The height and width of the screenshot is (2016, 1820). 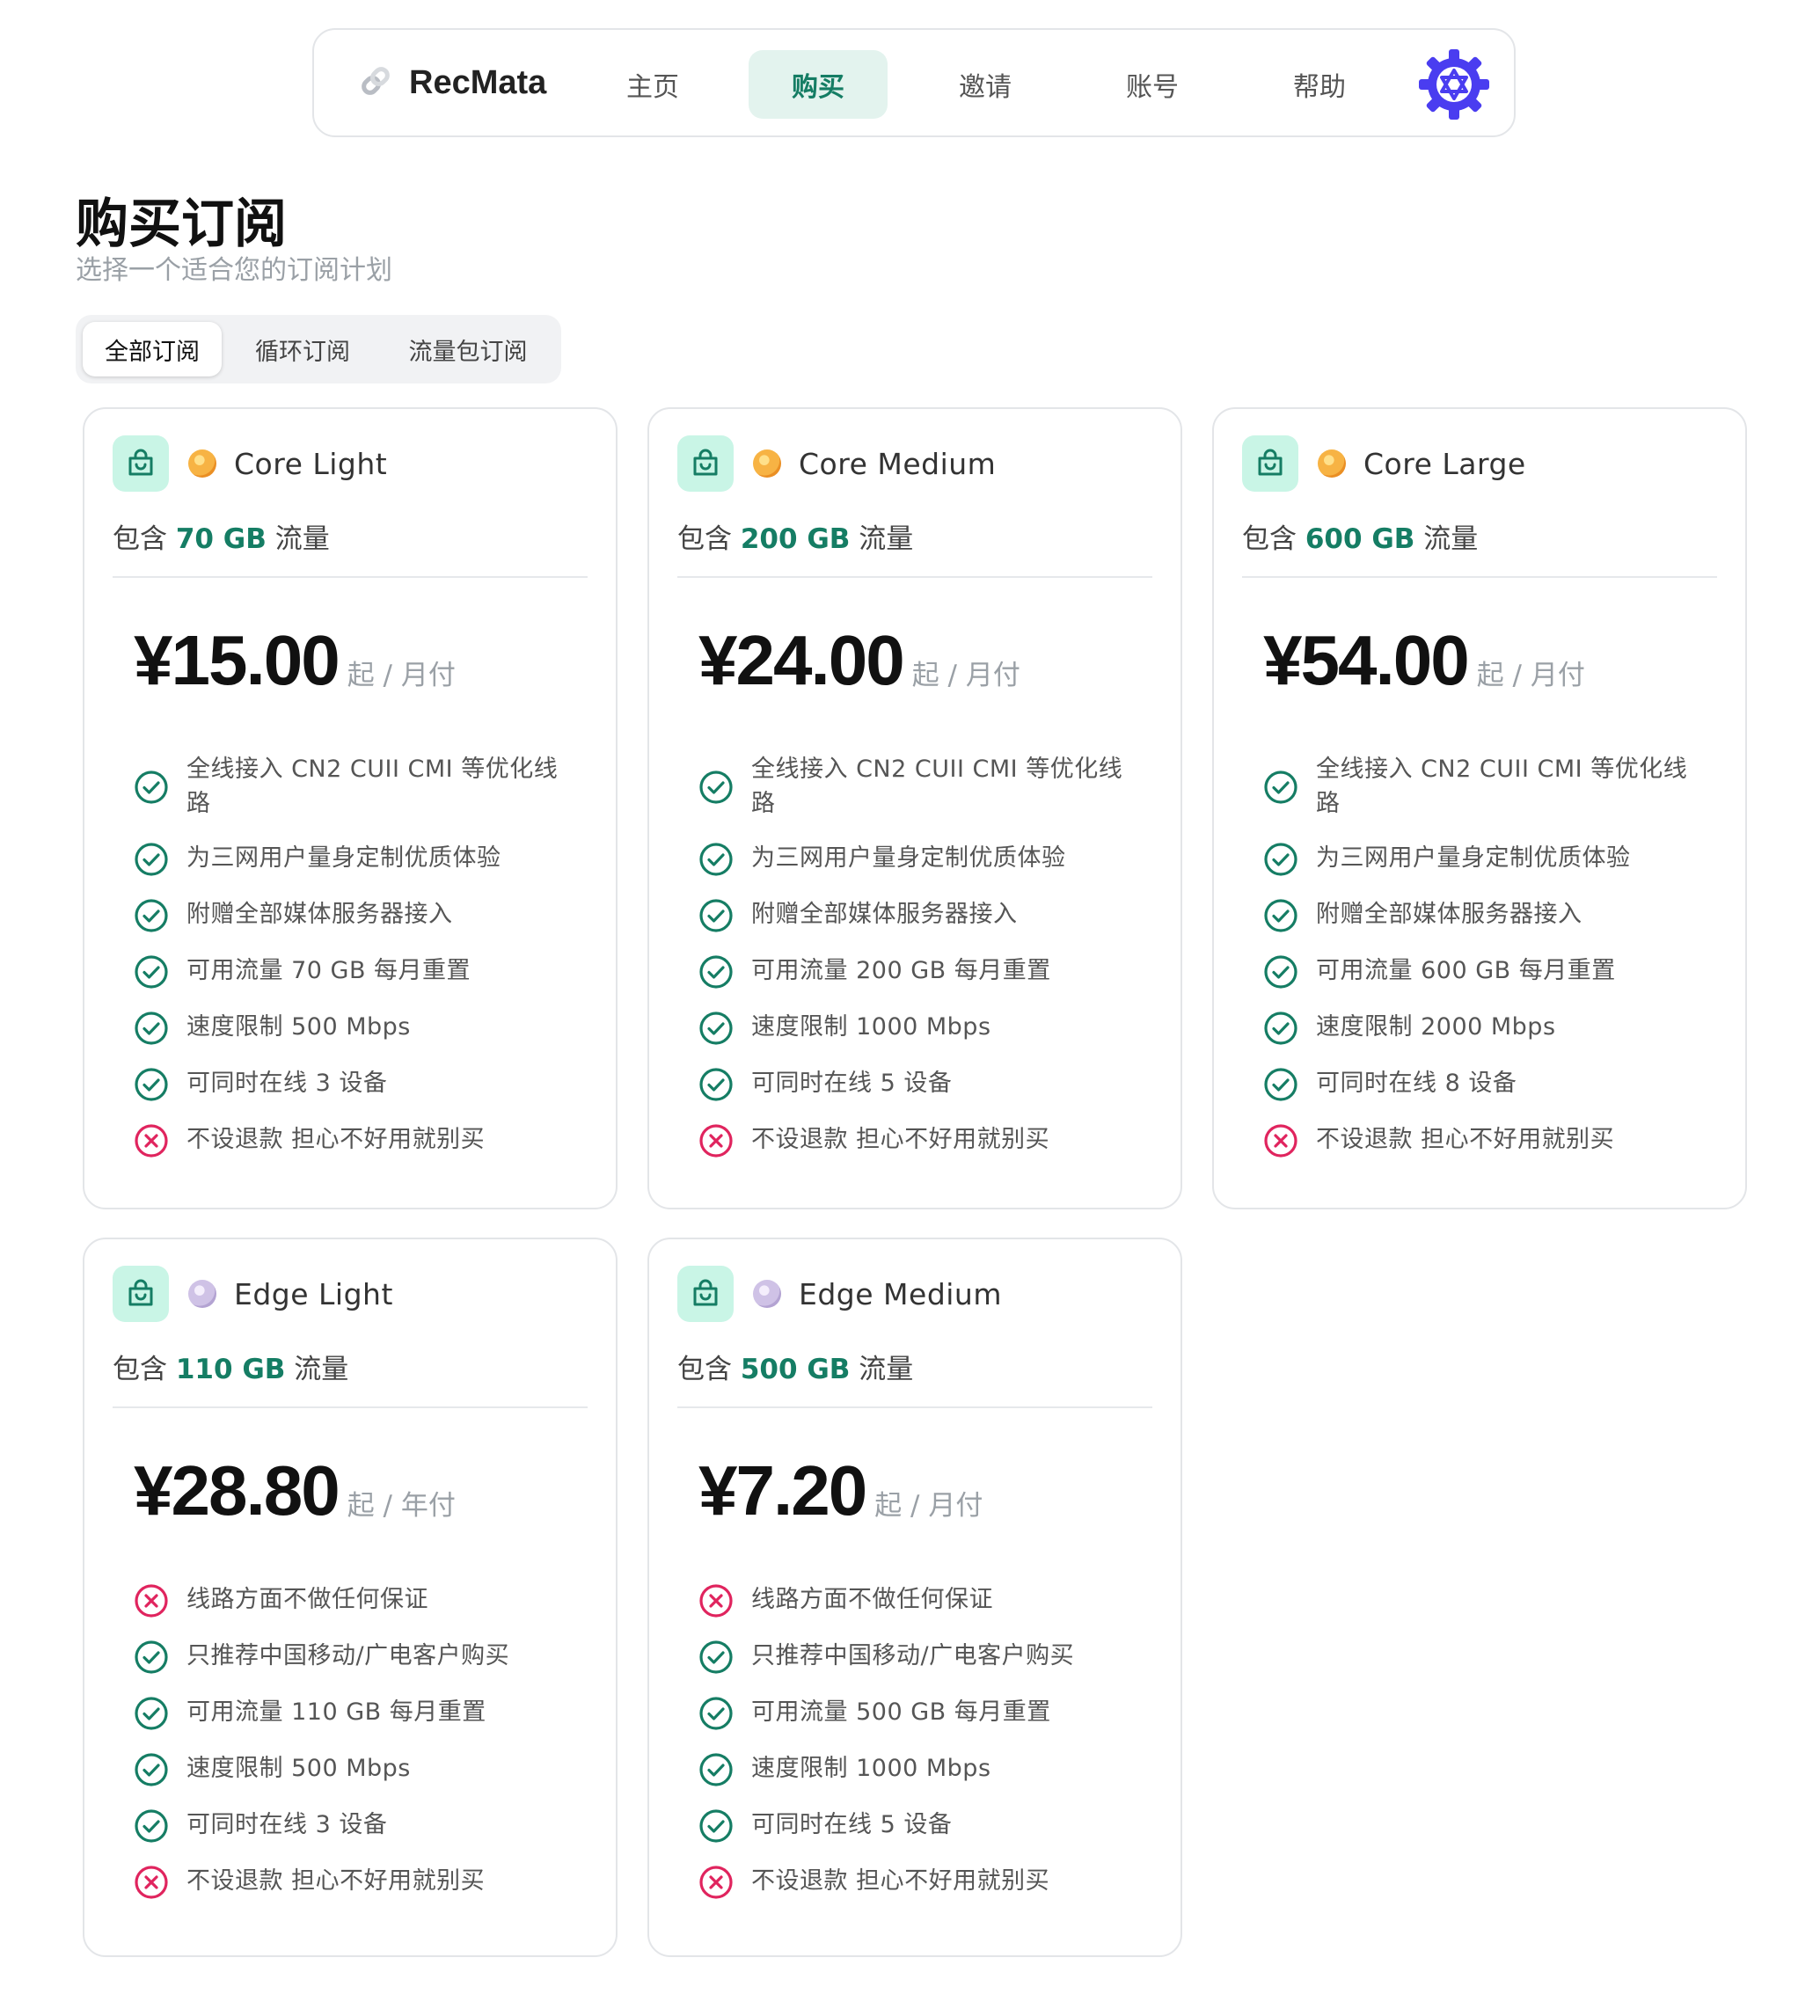 I want to click on plan-price: ¥28.80, so click(x=237, y=1490).